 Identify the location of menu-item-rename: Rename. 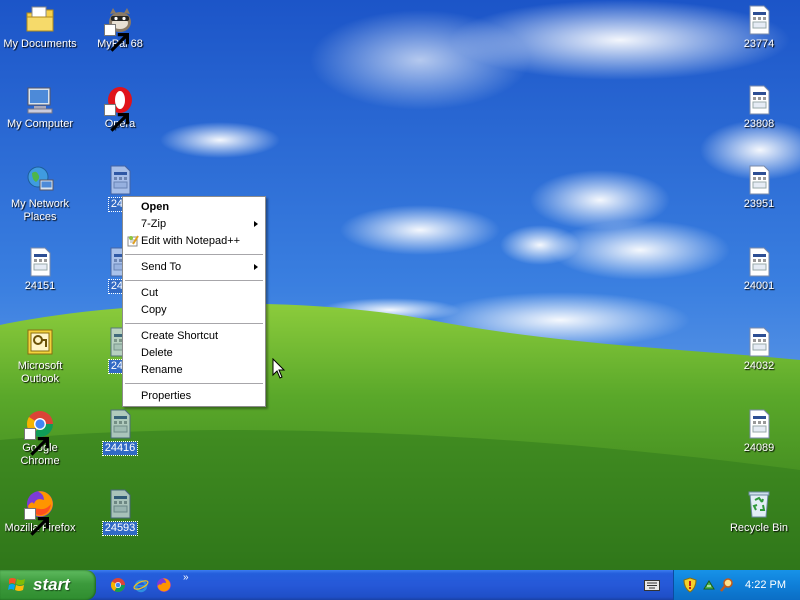
(194, 370).